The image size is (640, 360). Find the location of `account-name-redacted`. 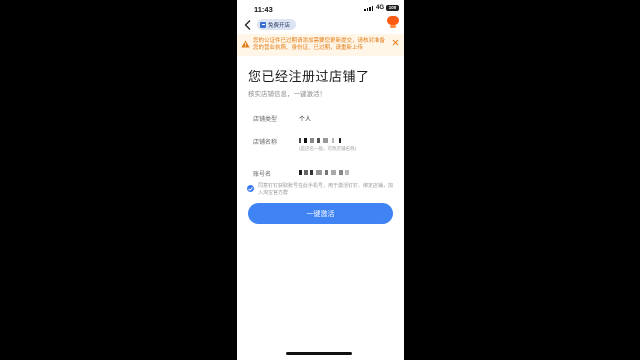

account-name-redacted is located at coordinates (325, 172).